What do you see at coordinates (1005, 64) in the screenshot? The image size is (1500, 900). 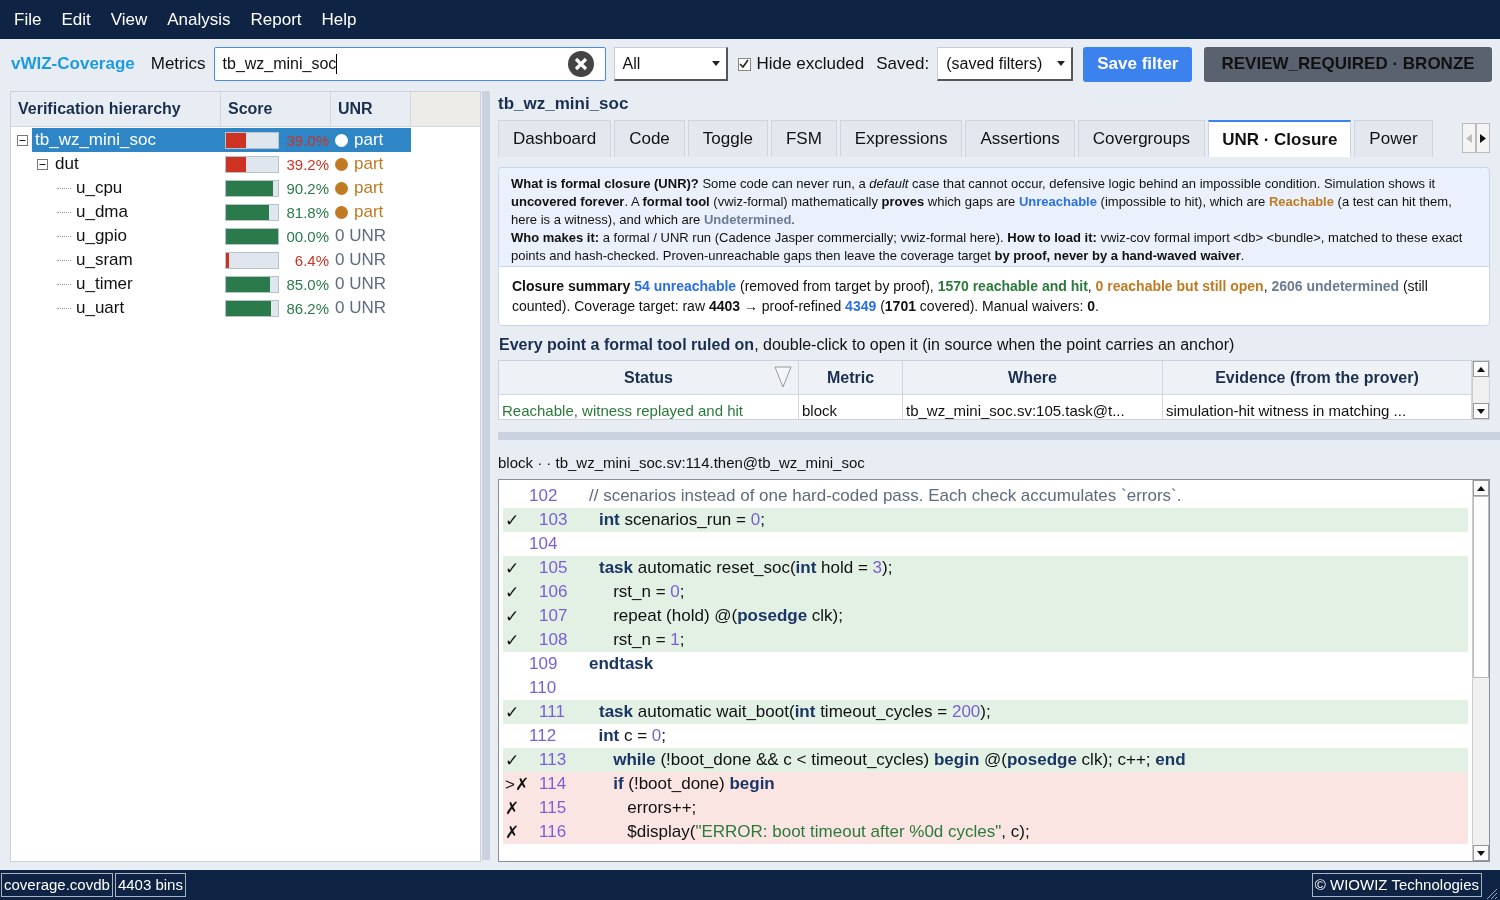 I see `dropdown: (saved filters)` at bounding box center [1005, 64].